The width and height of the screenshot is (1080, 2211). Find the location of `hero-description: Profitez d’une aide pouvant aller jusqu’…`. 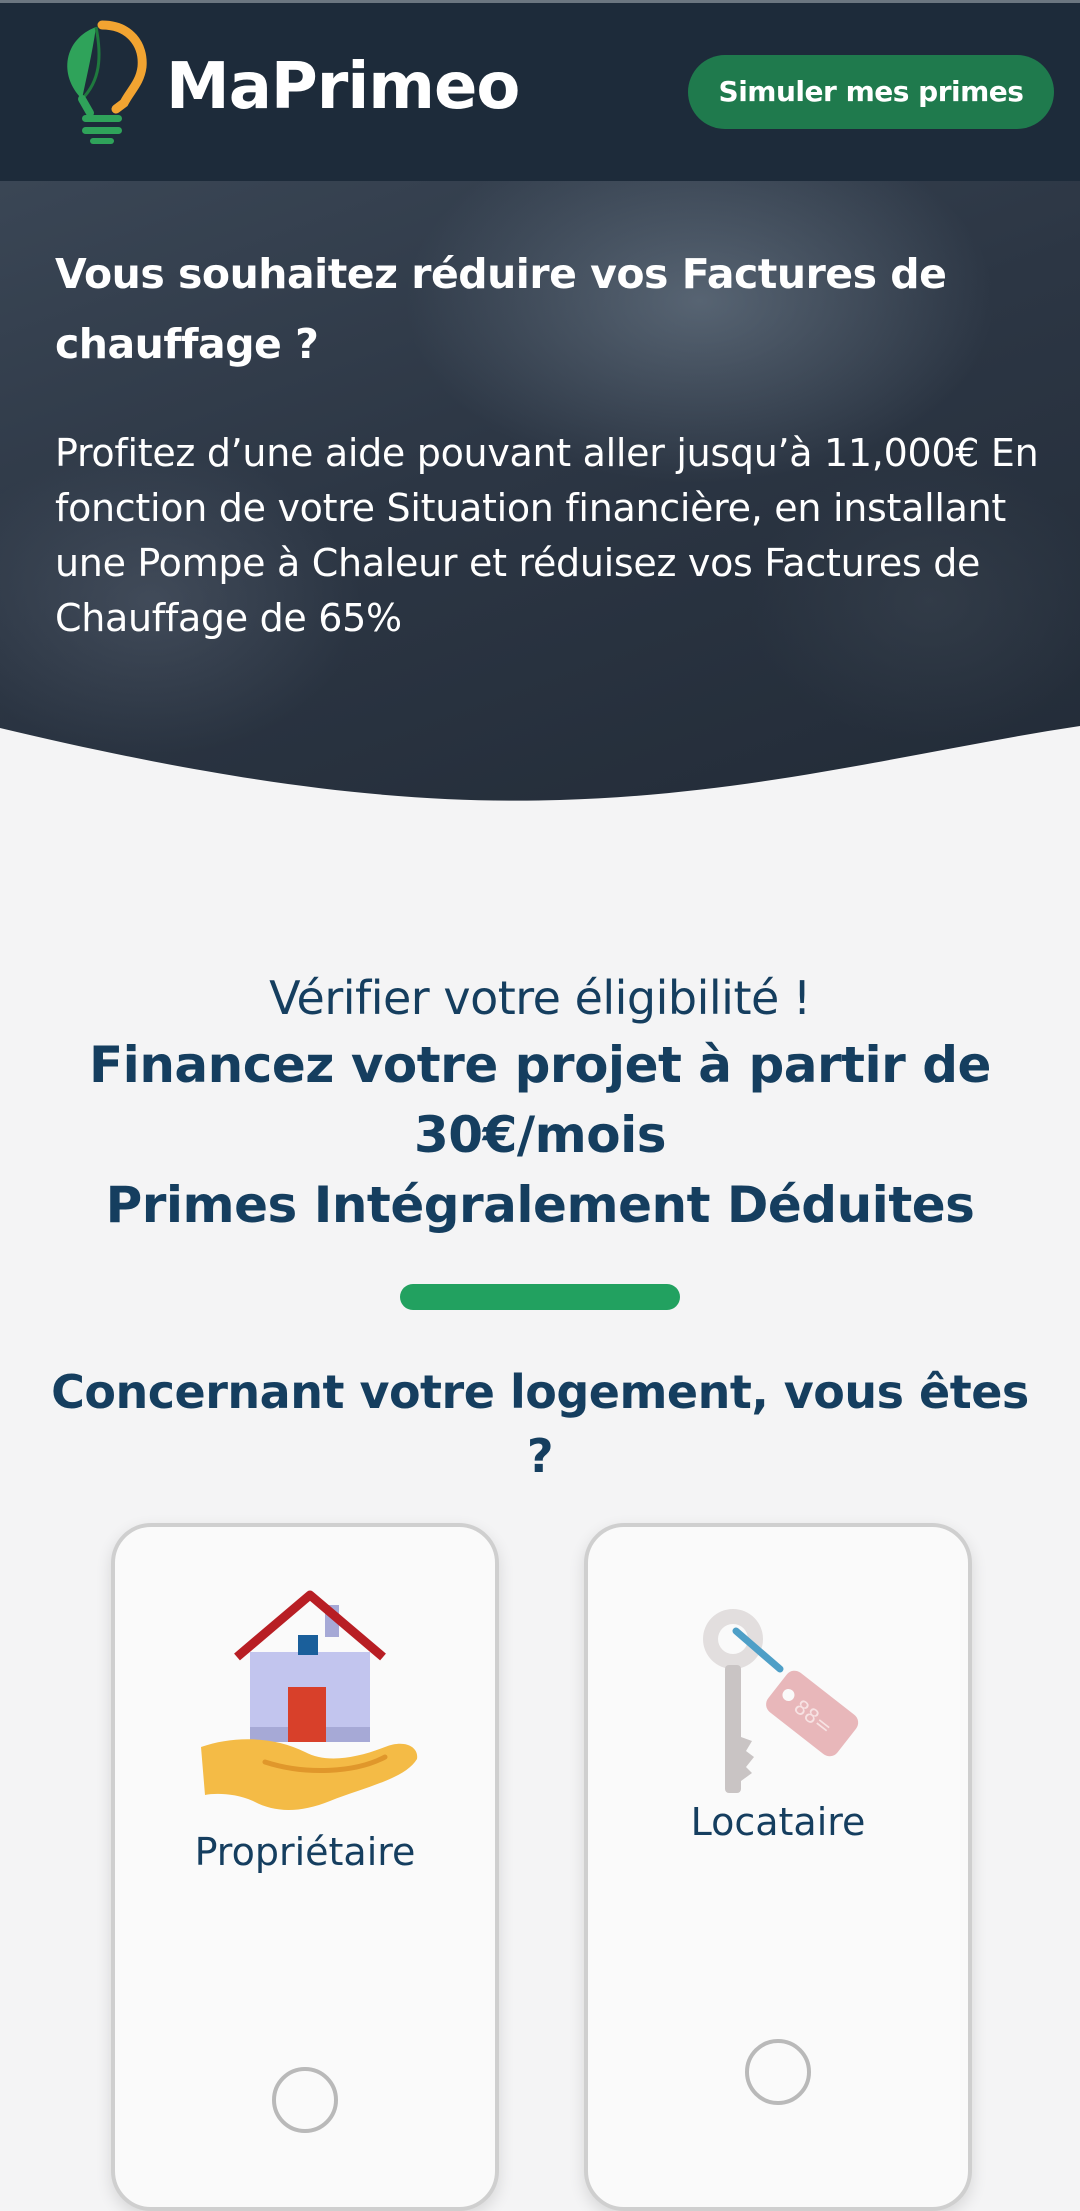

hero-description: Profitez d’une aide pouvant aller jusqu’… is located at coordinates (547, 535).